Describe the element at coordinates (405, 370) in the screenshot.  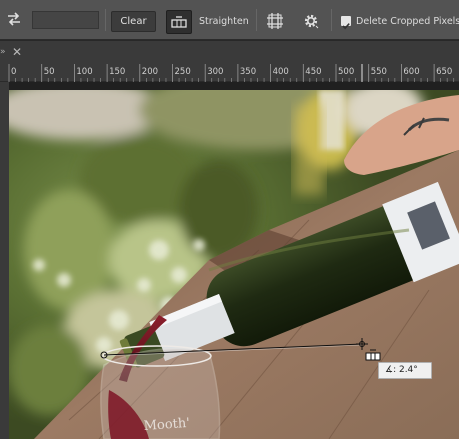
I see `angle-readout-tooltip: ∡: 2.4°` at that location.